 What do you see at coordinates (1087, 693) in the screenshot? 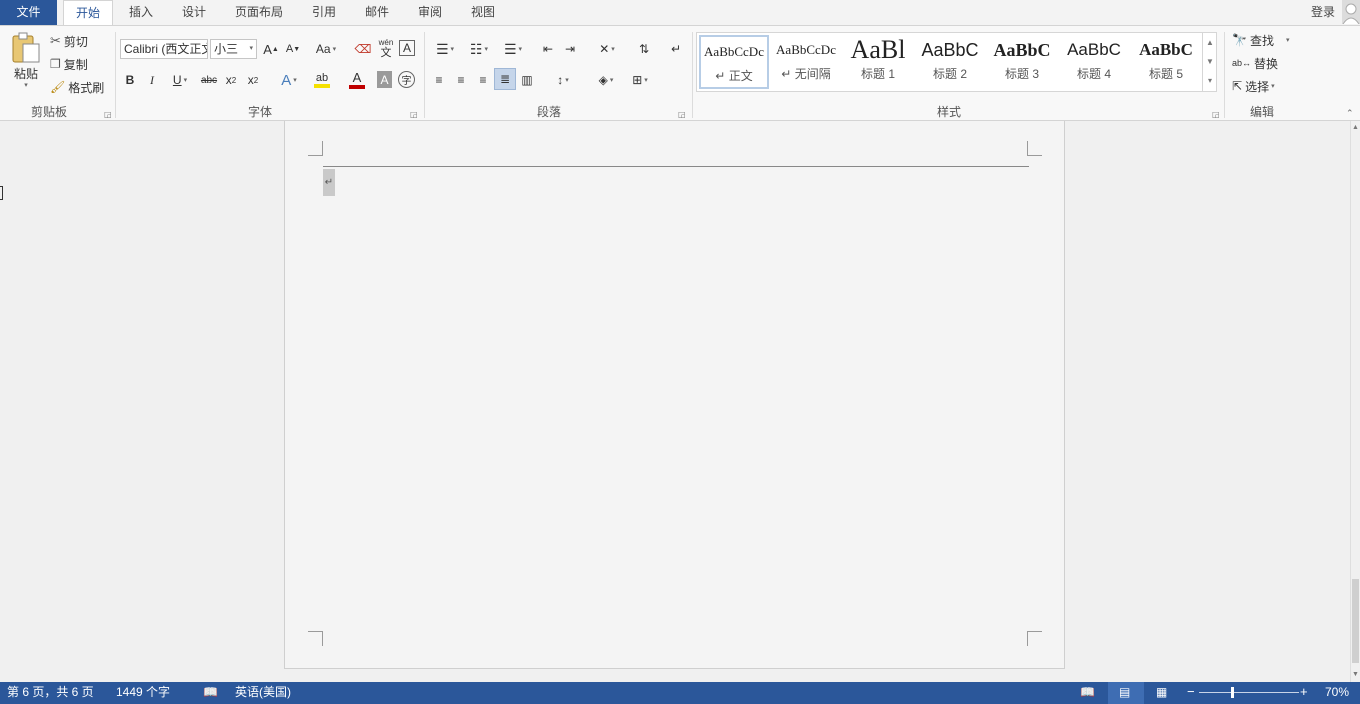
I see `read-mode-icon: 📖` at bounding box center [1087, 693].